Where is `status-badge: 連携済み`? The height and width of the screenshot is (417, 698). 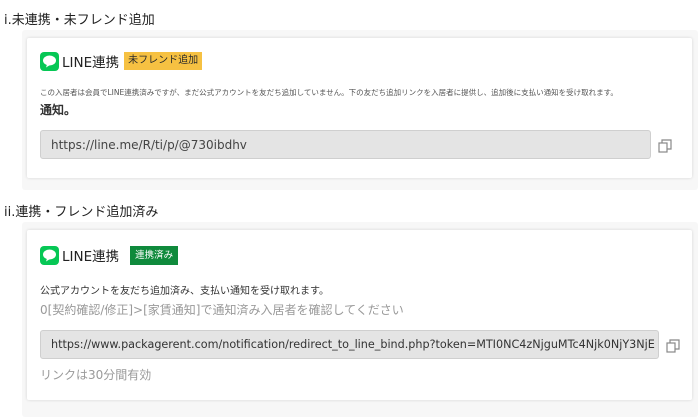 status-badge: 連携済み is located at coordinates (154, 255).